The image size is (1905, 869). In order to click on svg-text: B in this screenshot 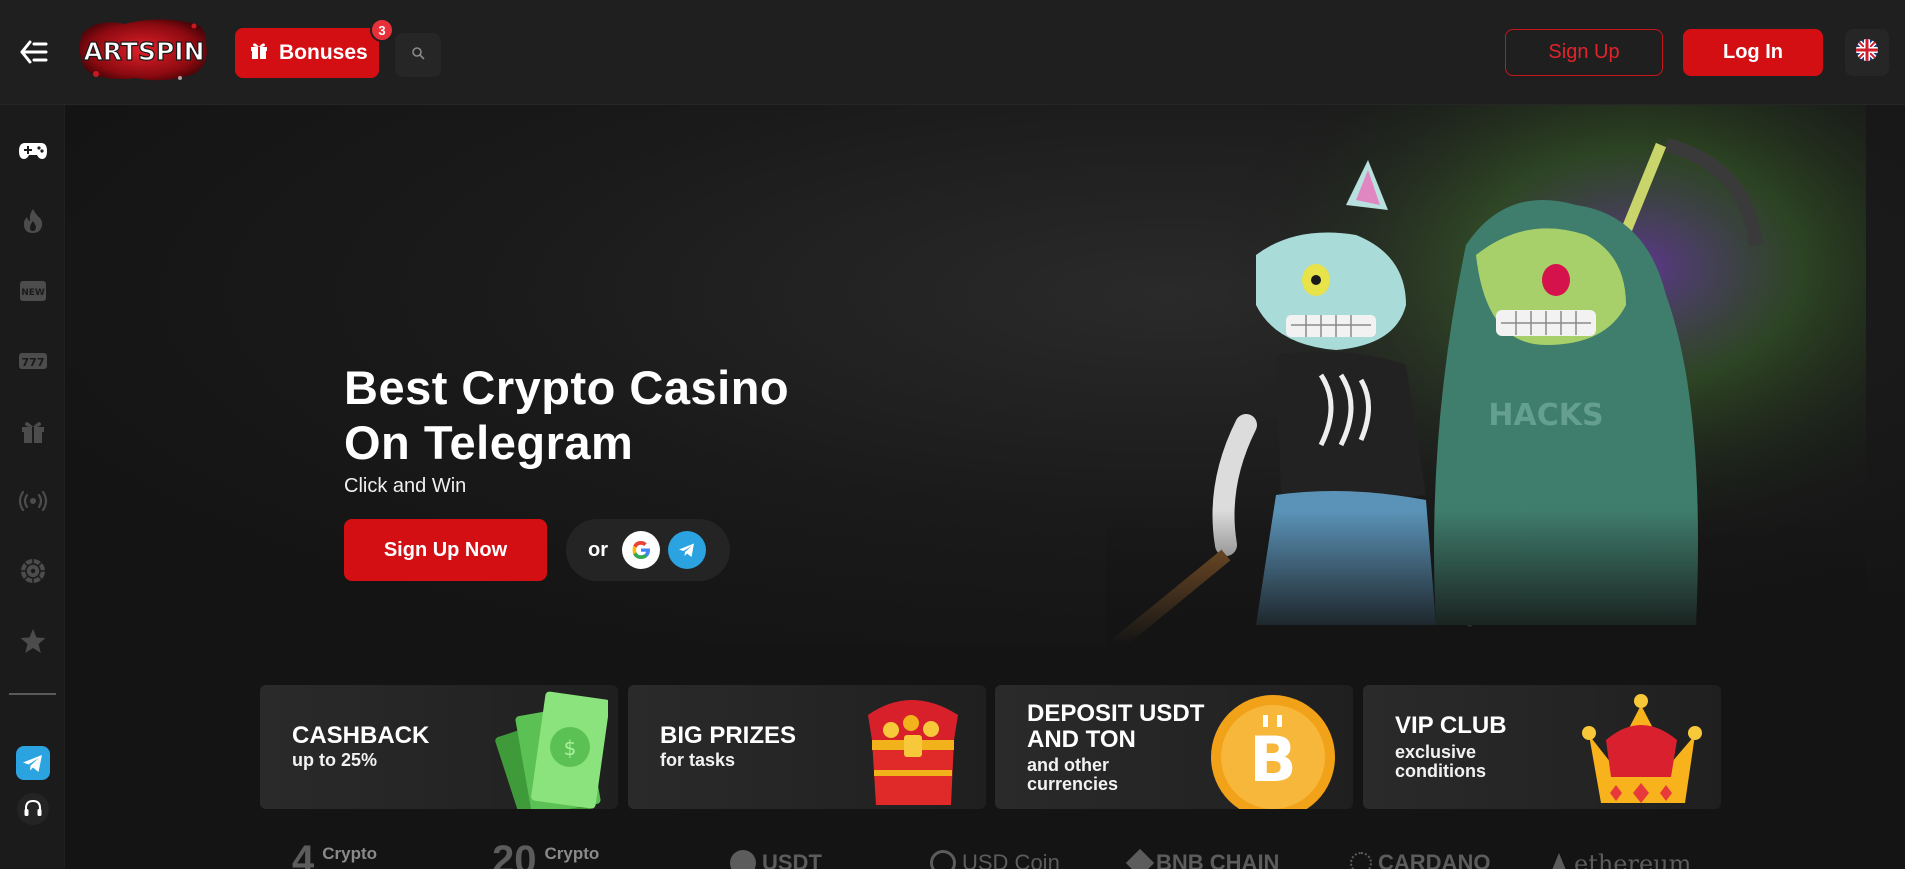, I will do `click(1272, 759)`.